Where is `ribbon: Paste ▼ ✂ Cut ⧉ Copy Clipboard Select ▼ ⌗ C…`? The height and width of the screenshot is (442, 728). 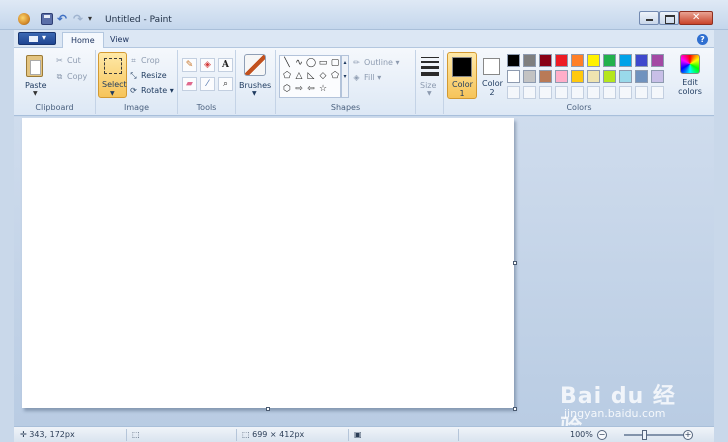
ribbon: Paste ▼ ✂ Cut ⧉ Copy Clipboard Select ▼ ⌗ C… is located at coordinates (364, 82).